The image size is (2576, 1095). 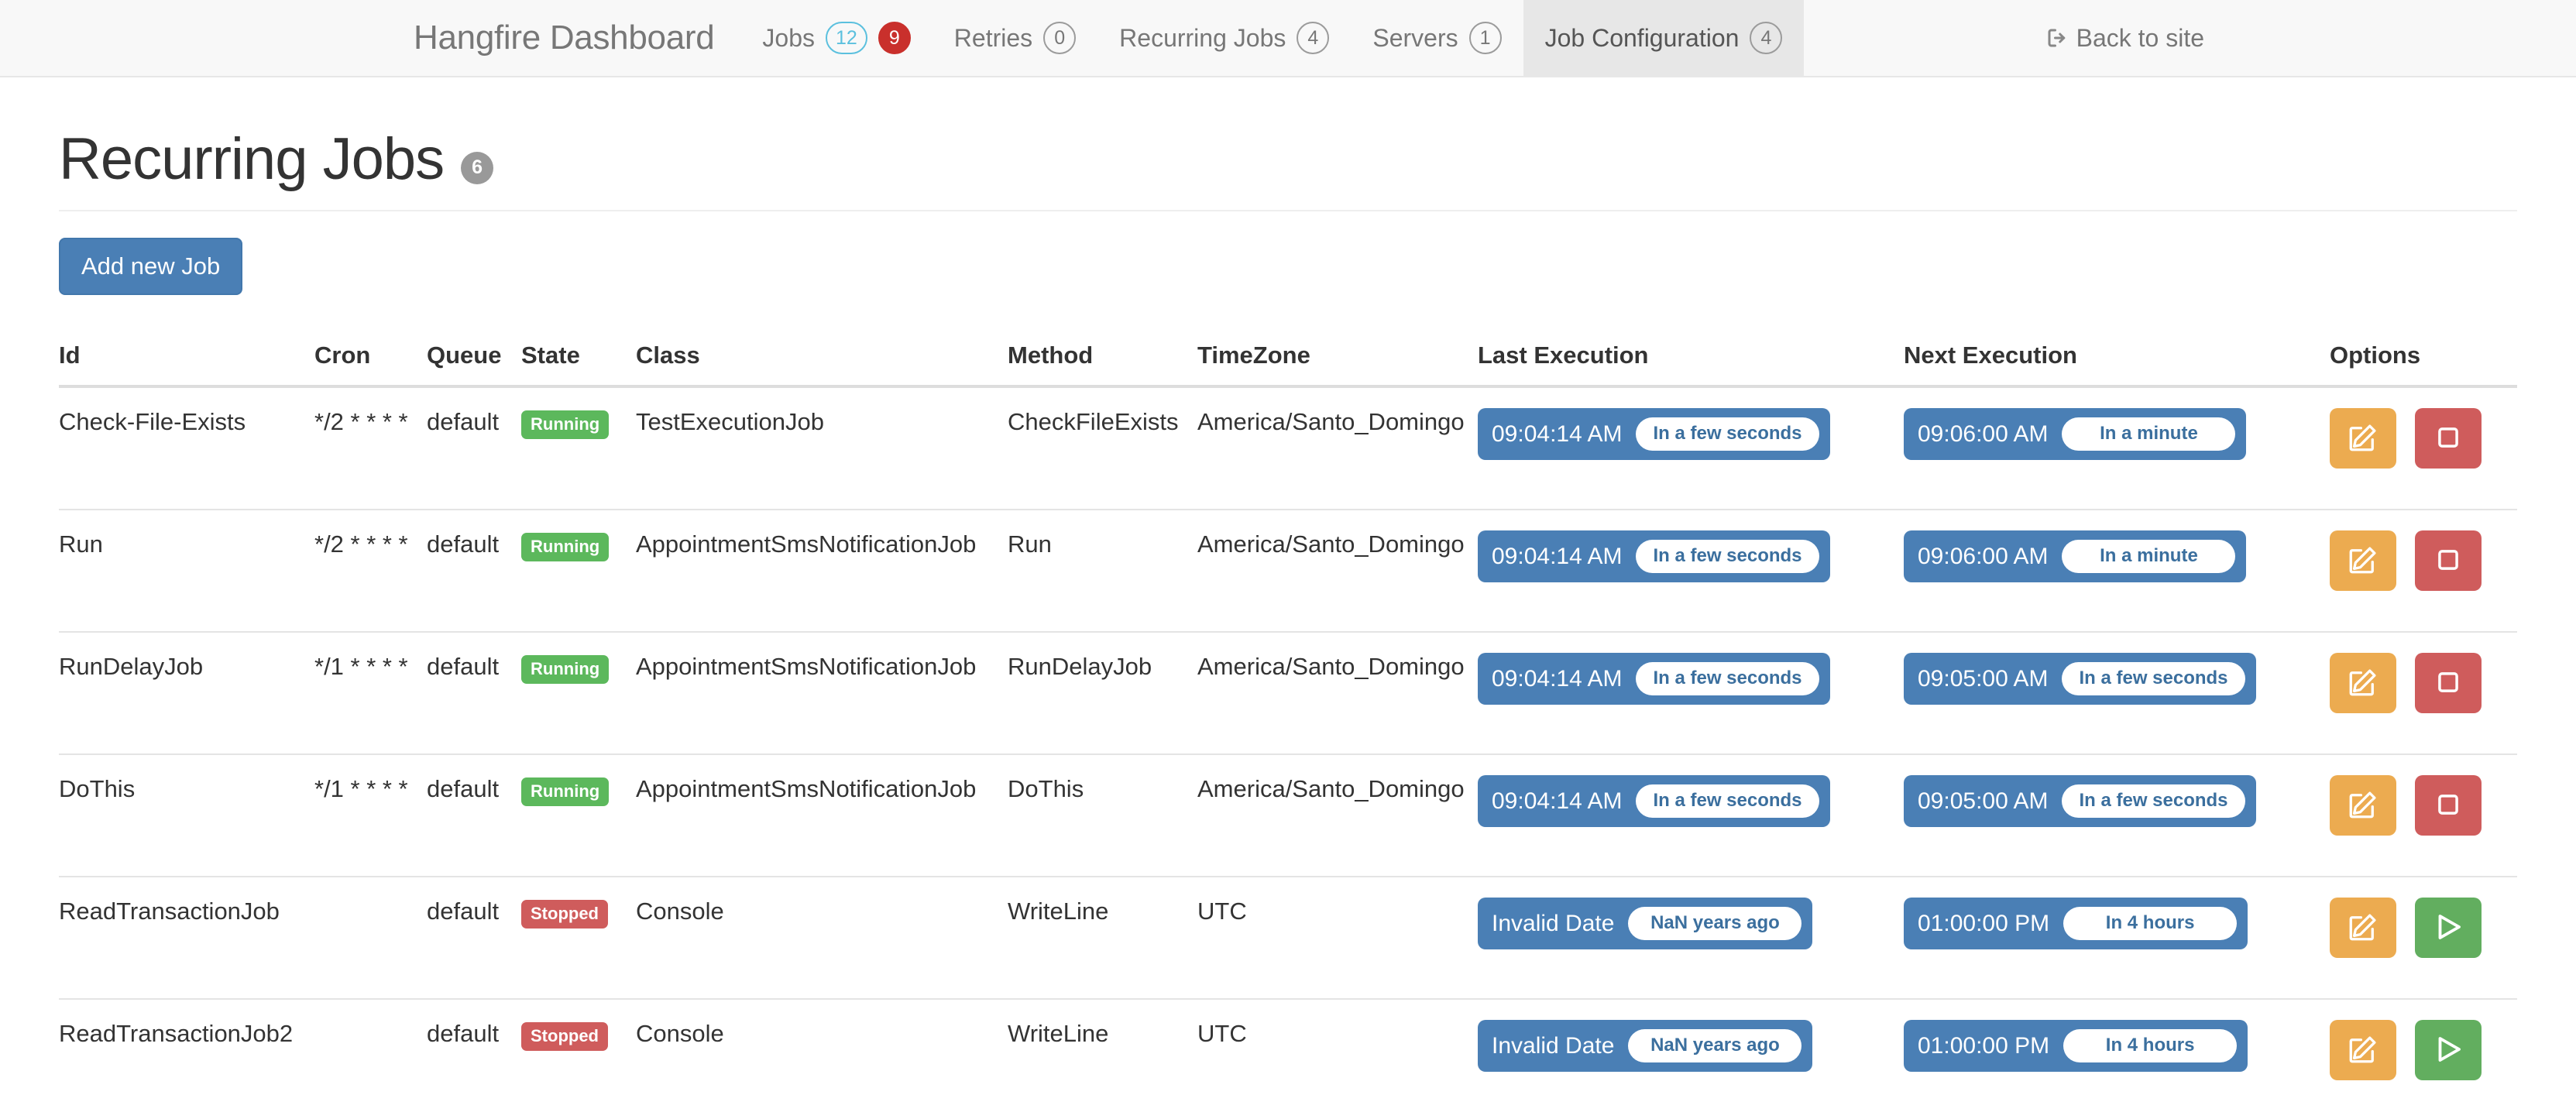 I want to click on cell-next-execution: 09:05:00 AM In a few seconds, so click(x=2117, y=815).